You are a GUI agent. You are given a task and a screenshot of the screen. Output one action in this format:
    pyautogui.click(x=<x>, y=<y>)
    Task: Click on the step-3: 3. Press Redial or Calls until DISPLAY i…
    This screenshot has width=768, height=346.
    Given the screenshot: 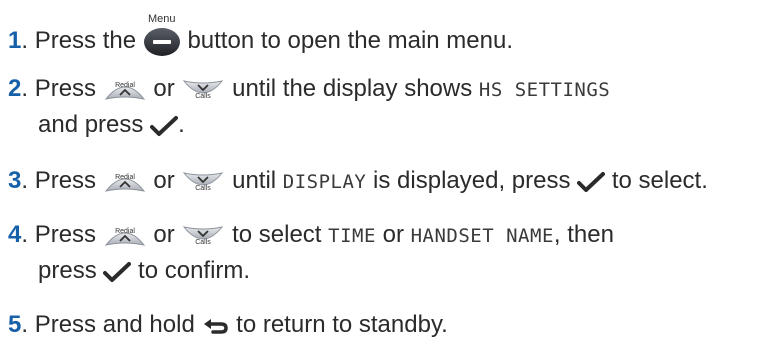 What is the action you would take?
    pyautogui.click(x=358, y=181)
    